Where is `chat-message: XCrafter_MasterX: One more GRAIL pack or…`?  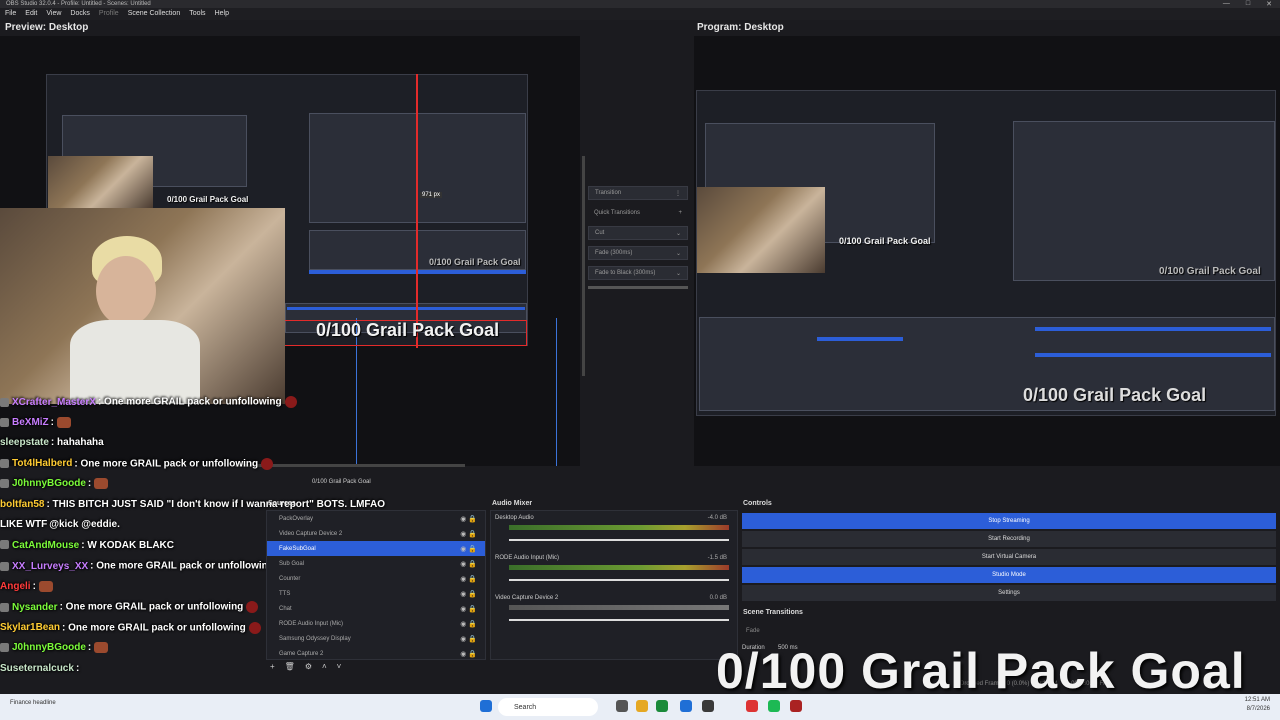 chat-message: XCrafter_MasterX: One more GRAIL pack or… is located at coordinates (220, 406).